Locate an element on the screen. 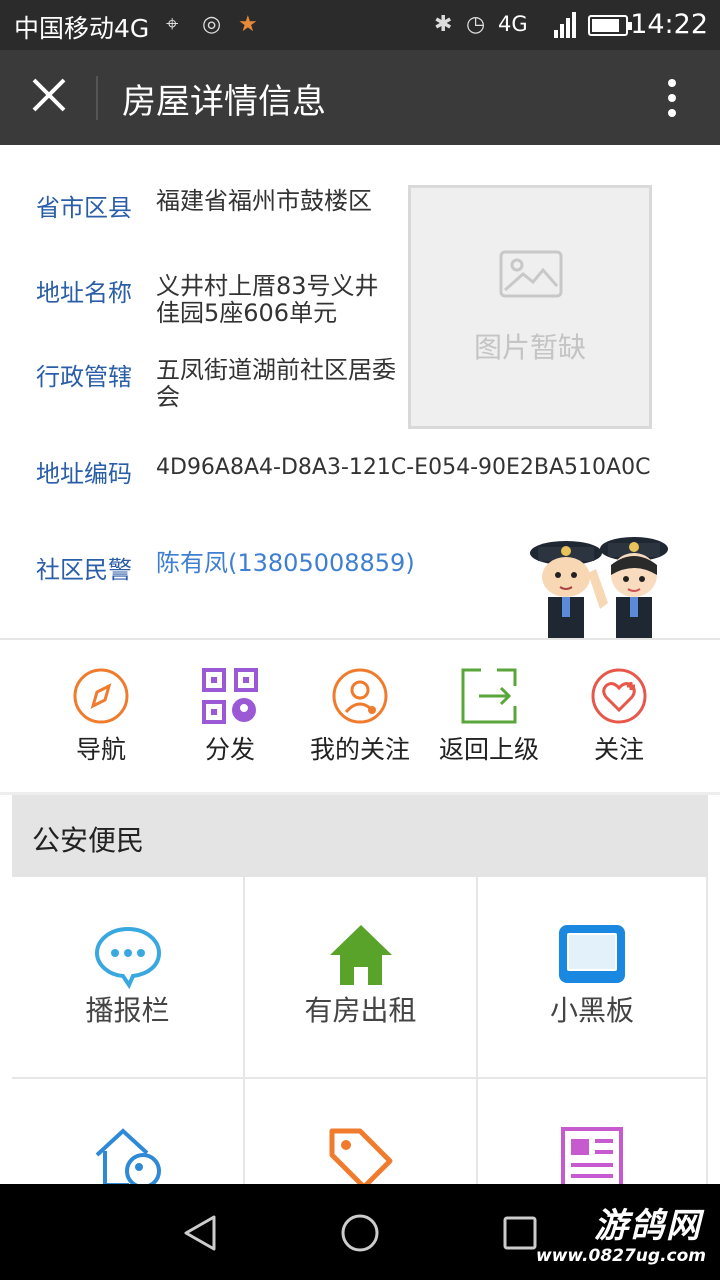  house-rent-label: 有房出租 is located at coordinates (360, 1010).